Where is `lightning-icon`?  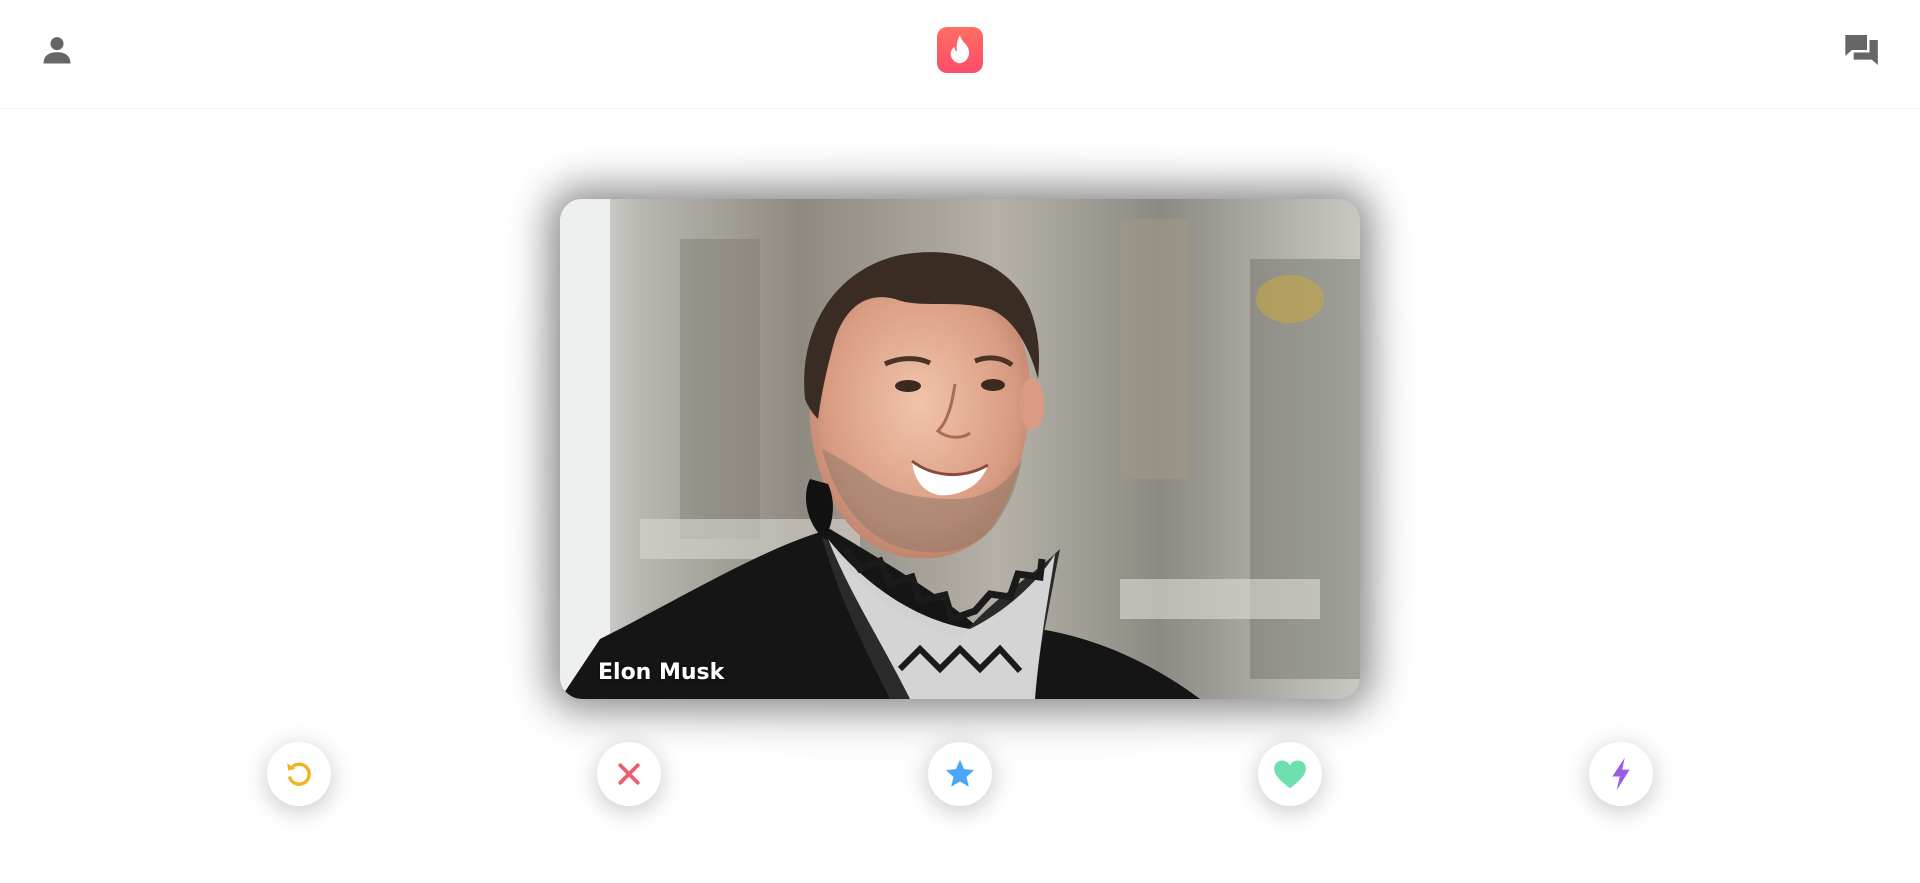 lightning-icon is located at coordinates (1621, 774).